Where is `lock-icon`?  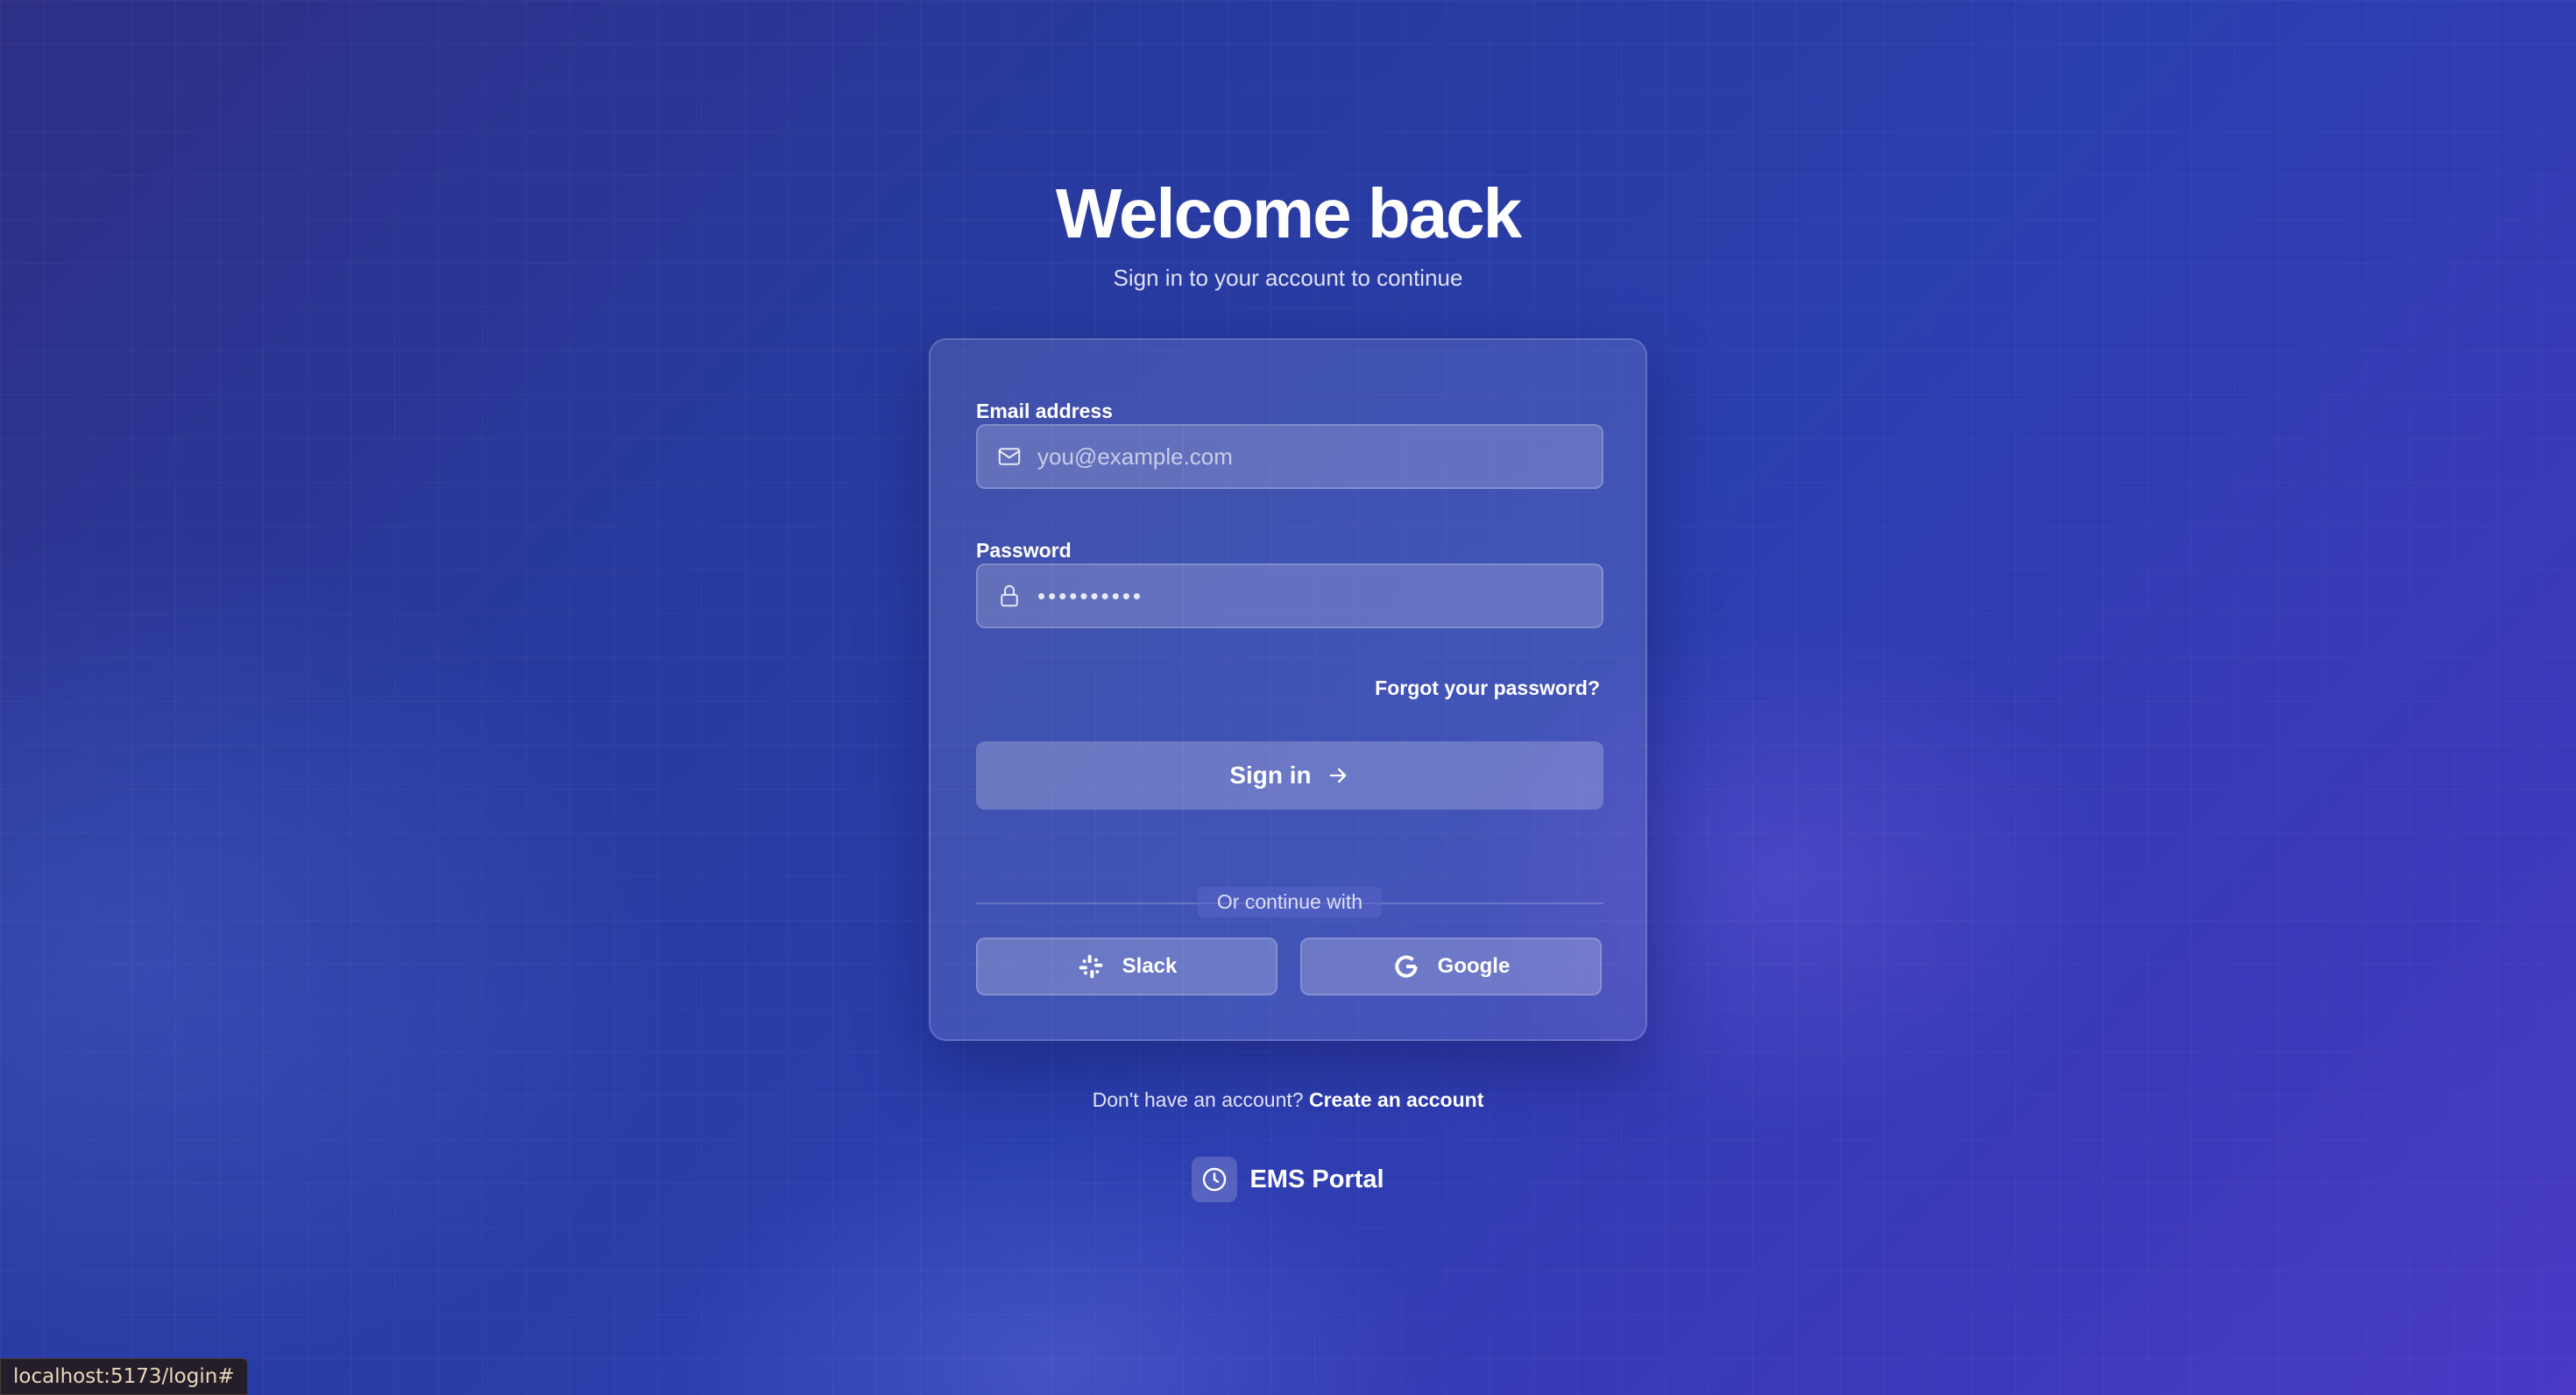
lock-icon is located at coordinates (1009, 596).